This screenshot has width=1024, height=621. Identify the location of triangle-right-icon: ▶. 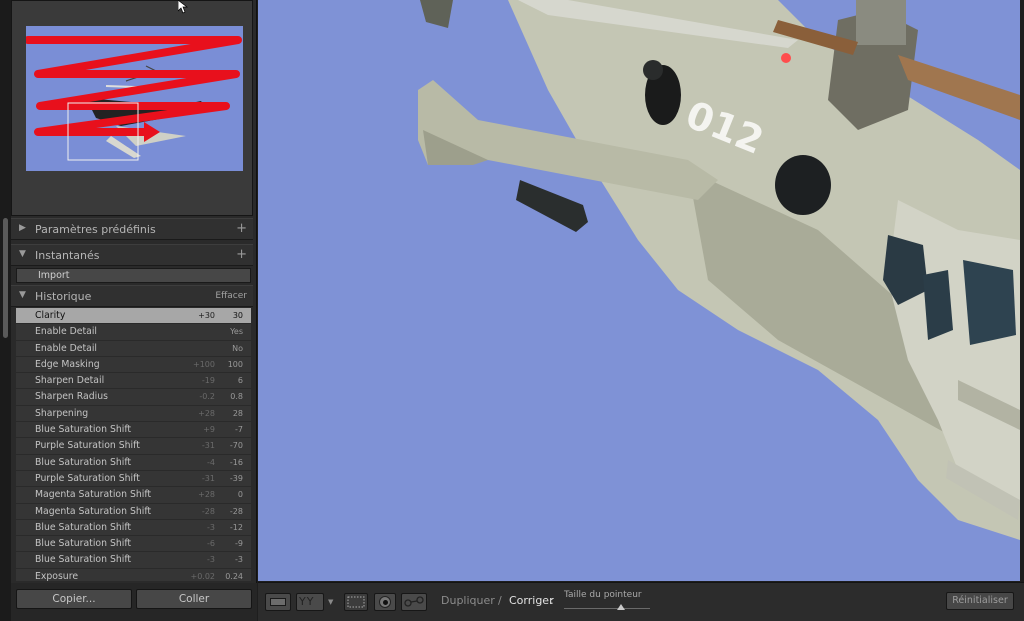
(22, 228).